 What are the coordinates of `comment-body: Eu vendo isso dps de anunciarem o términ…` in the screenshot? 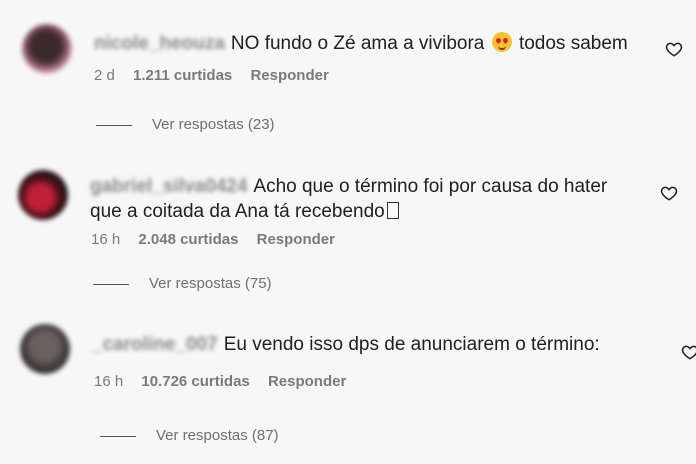 It's located at (411, 344).